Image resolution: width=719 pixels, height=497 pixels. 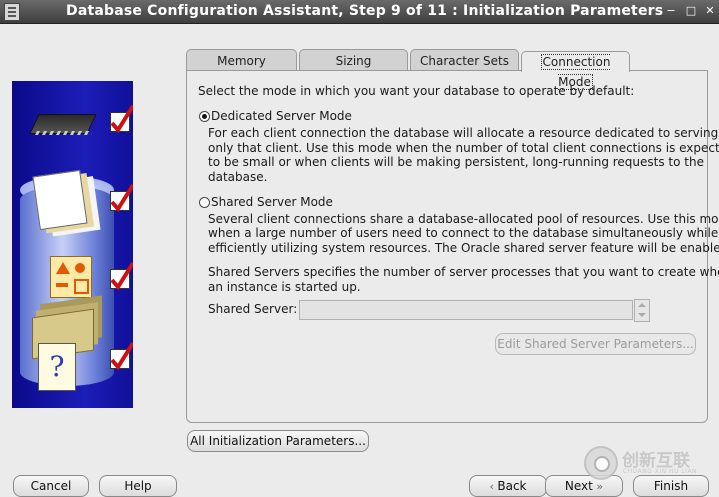 I want to click on question-document-icon: ?, so click(x=57, y=367).